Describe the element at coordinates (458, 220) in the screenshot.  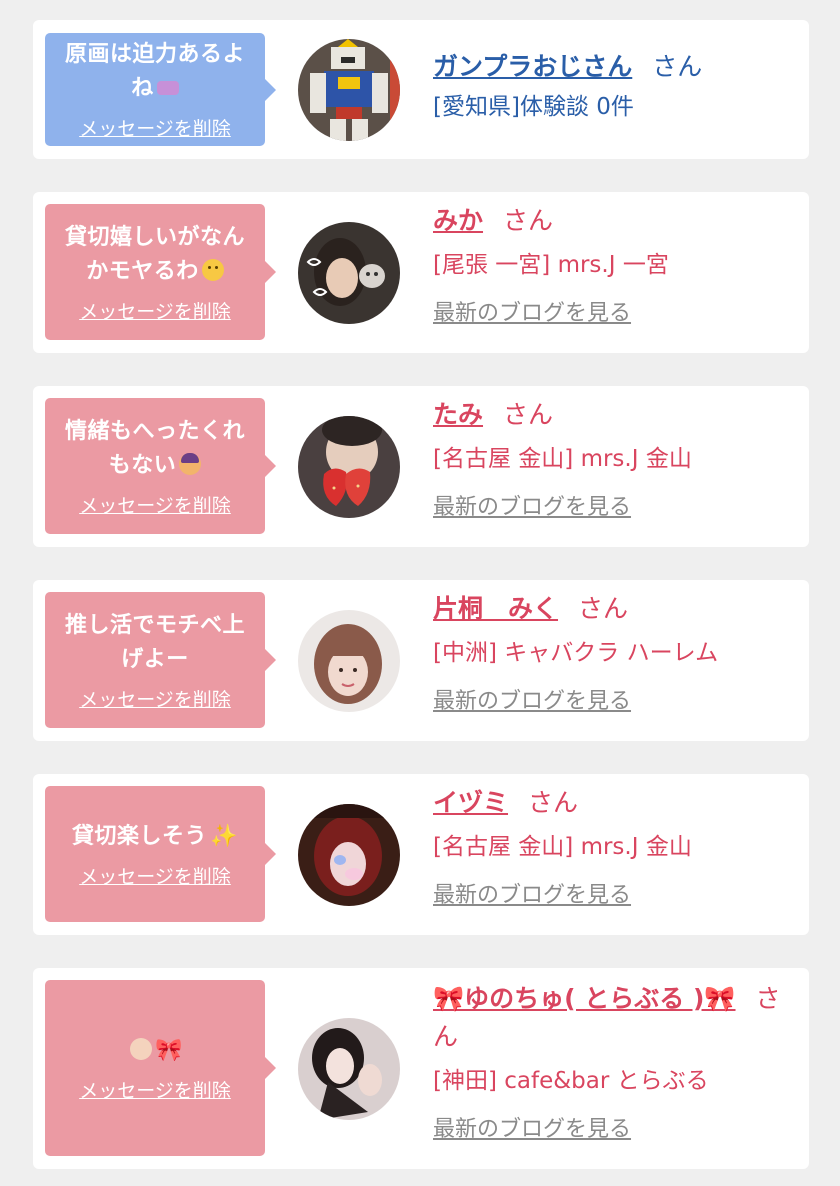
I see `username-link: みか` at that location.